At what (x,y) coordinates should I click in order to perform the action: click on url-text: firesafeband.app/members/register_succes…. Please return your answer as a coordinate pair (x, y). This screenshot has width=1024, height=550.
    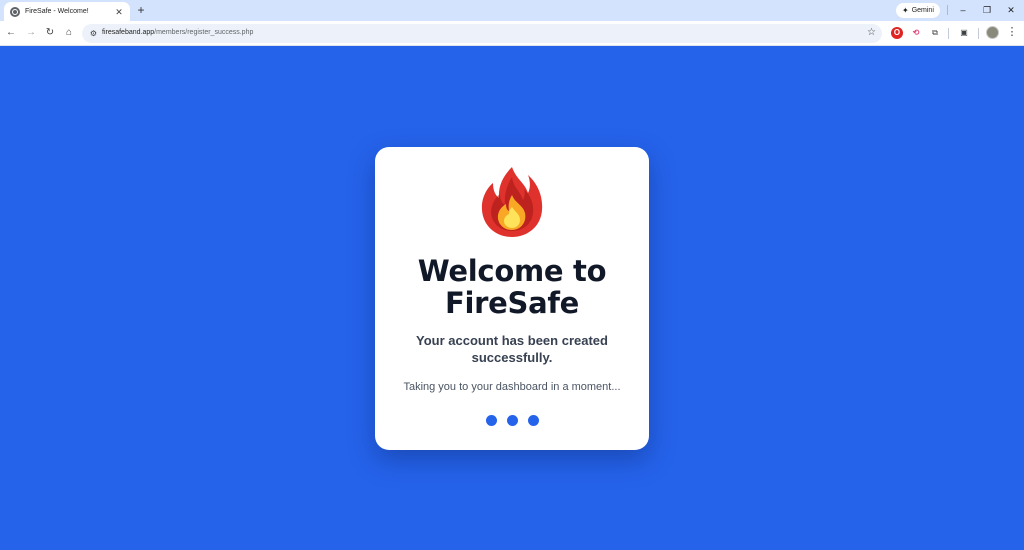
    Looking at the image, I should click on (177, 32).